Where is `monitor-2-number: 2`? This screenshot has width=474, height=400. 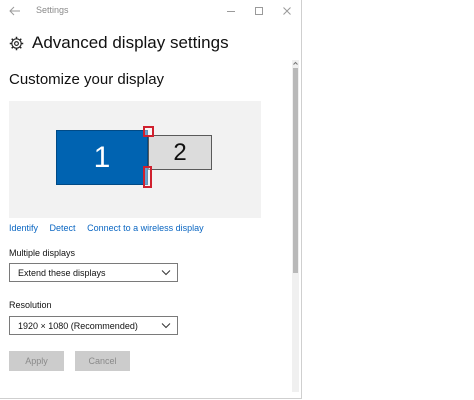 monitor-2-number: 2 is located at coordinates (180, 152).